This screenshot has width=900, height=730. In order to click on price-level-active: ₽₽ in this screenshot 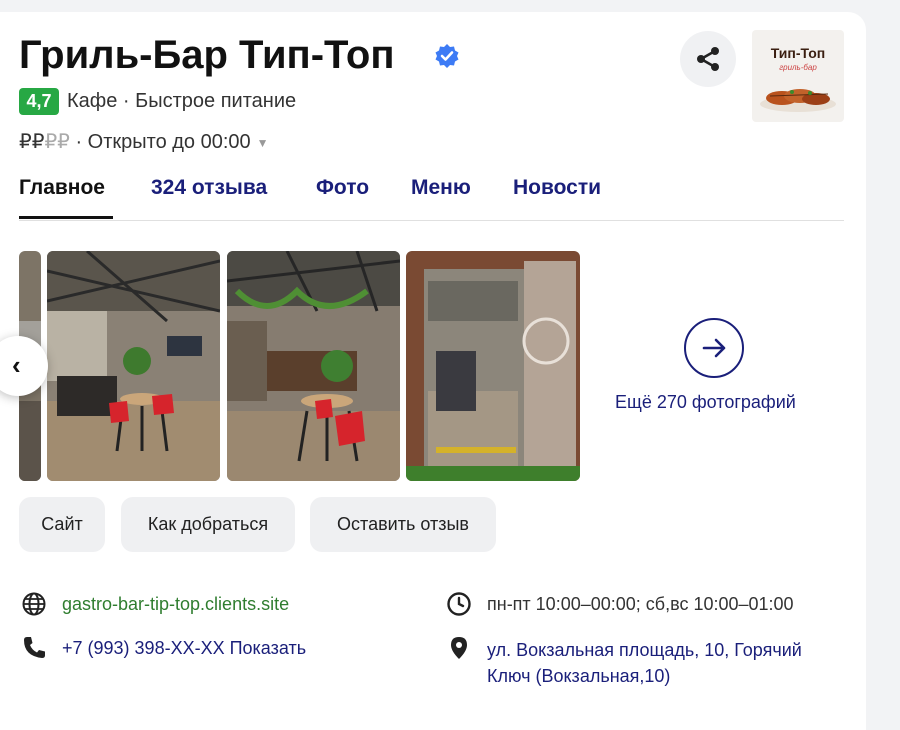, I will do `click(32, 142)`.